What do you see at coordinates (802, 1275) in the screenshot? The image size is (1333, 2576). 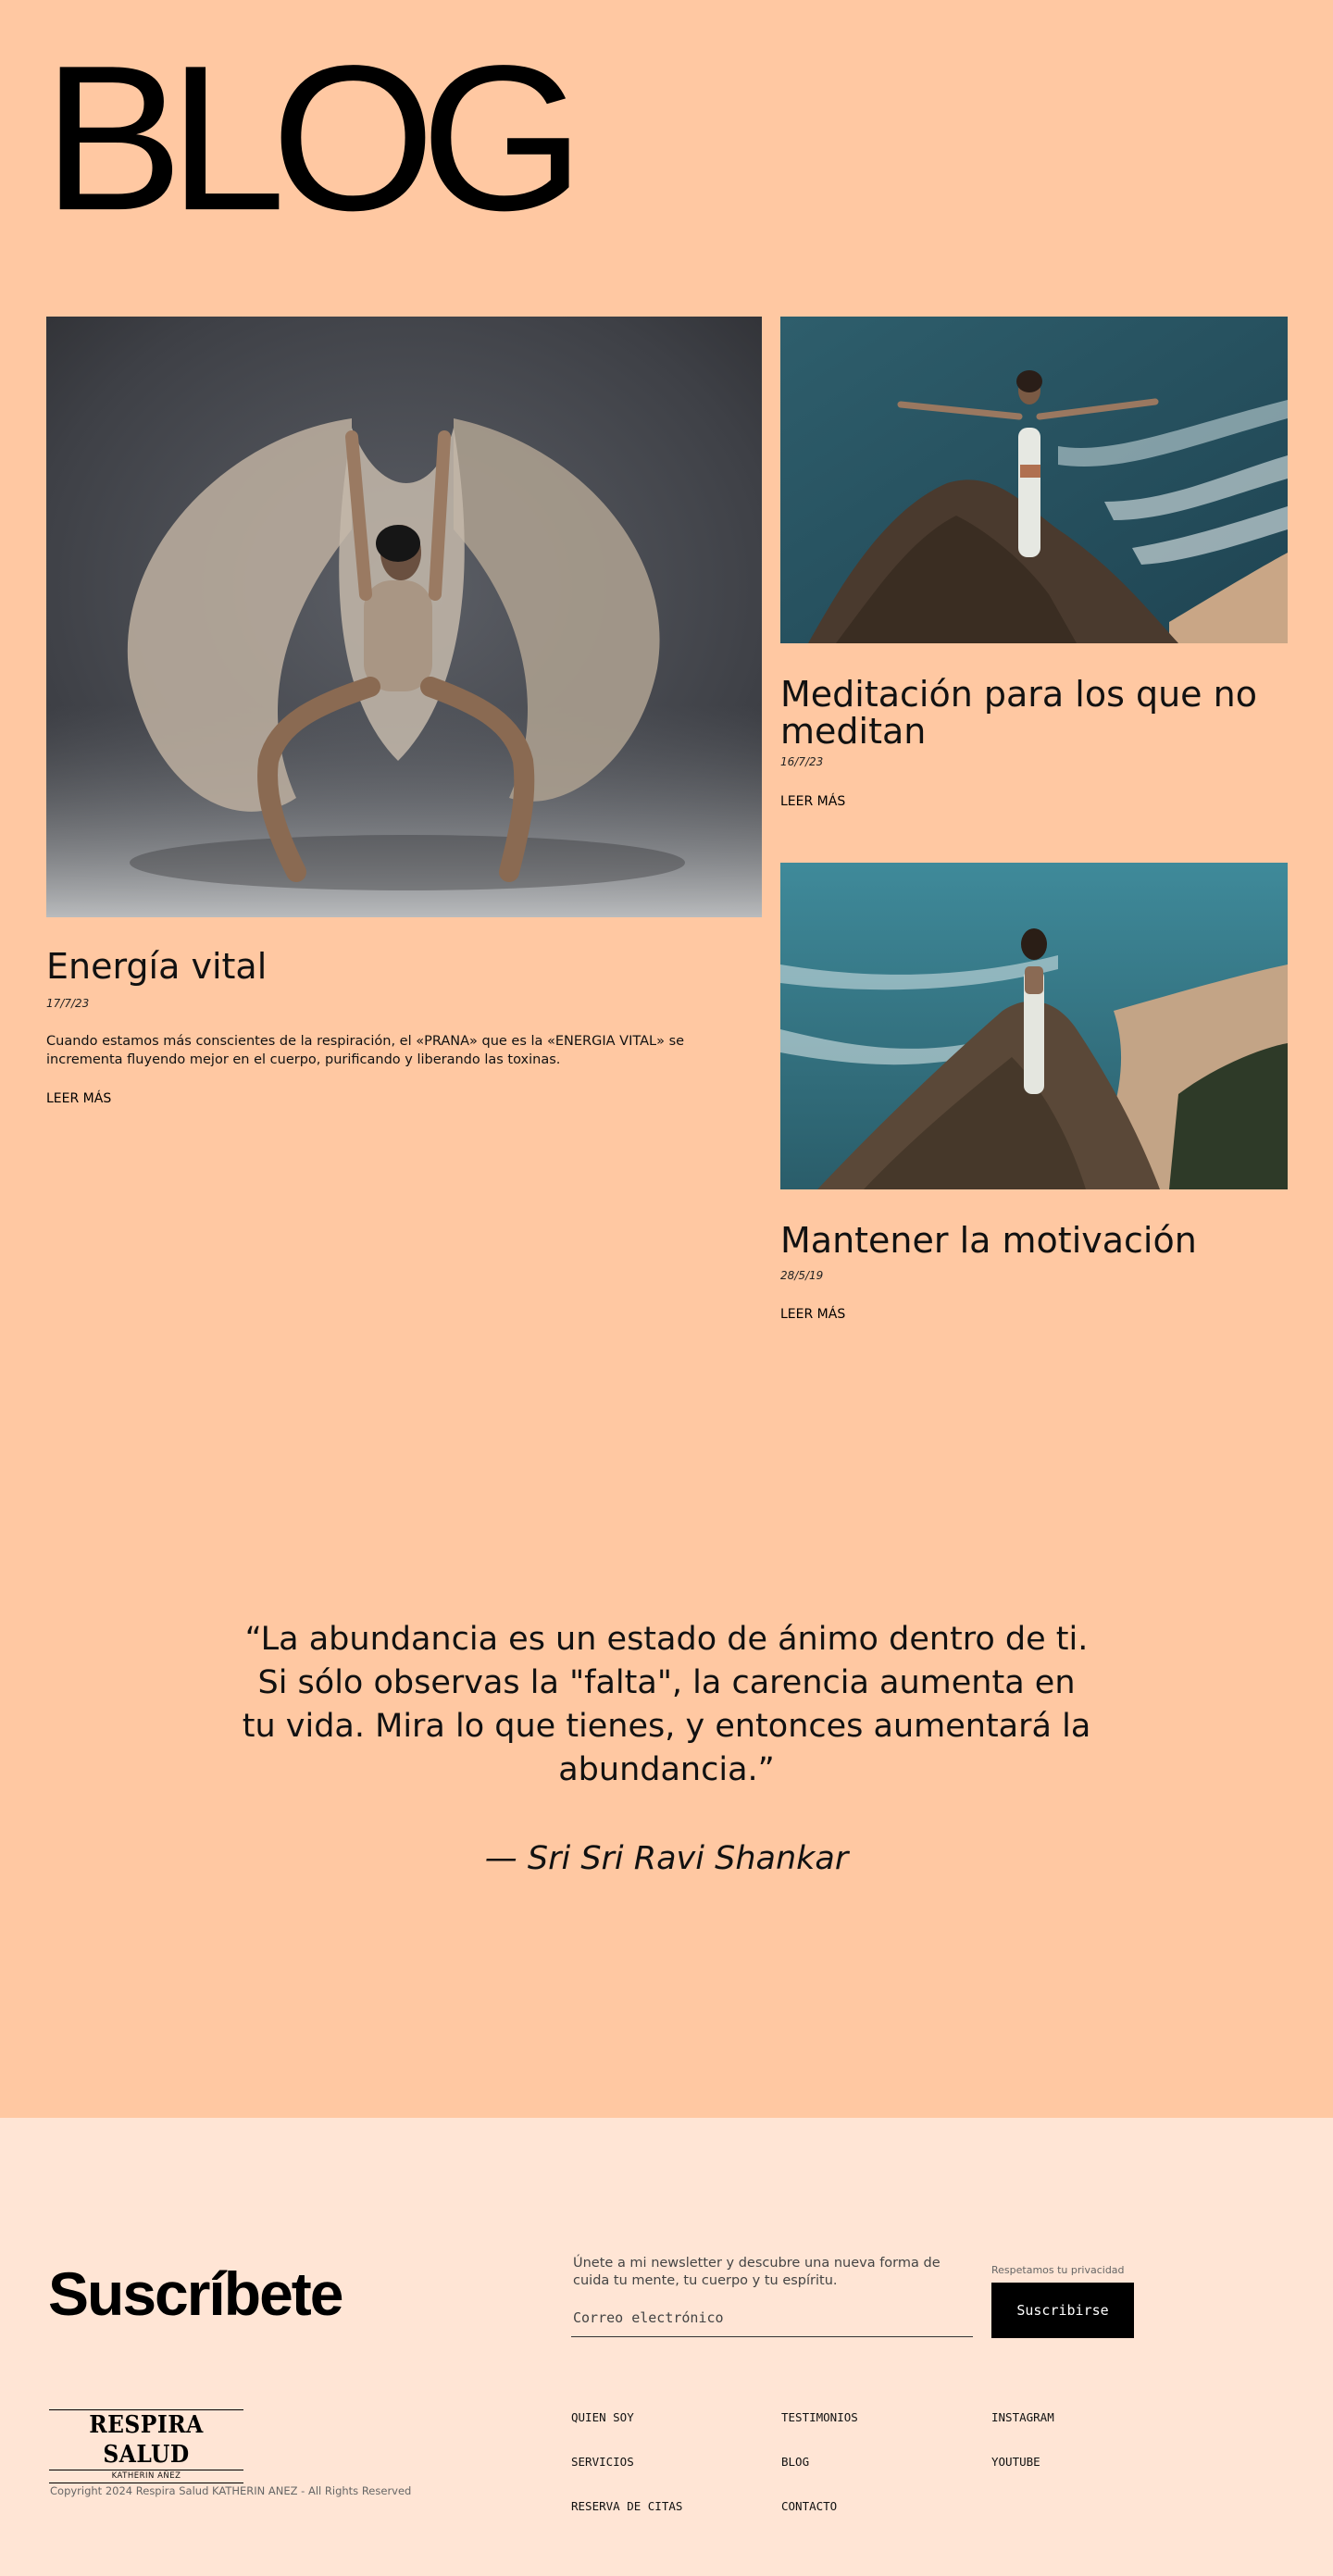 I see `post-date: 28/5/19` at bounding box center [802, 1275].